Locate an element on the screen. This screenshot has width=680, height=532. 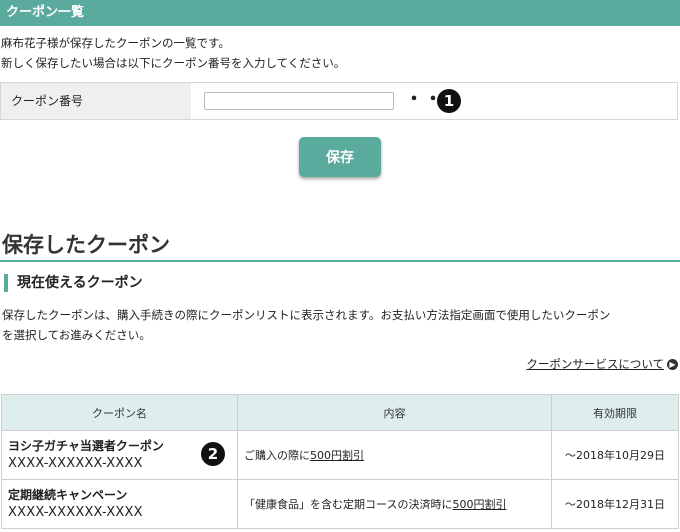
coupon-number-label: クーポン番号 is located at coordinates (96, 101).